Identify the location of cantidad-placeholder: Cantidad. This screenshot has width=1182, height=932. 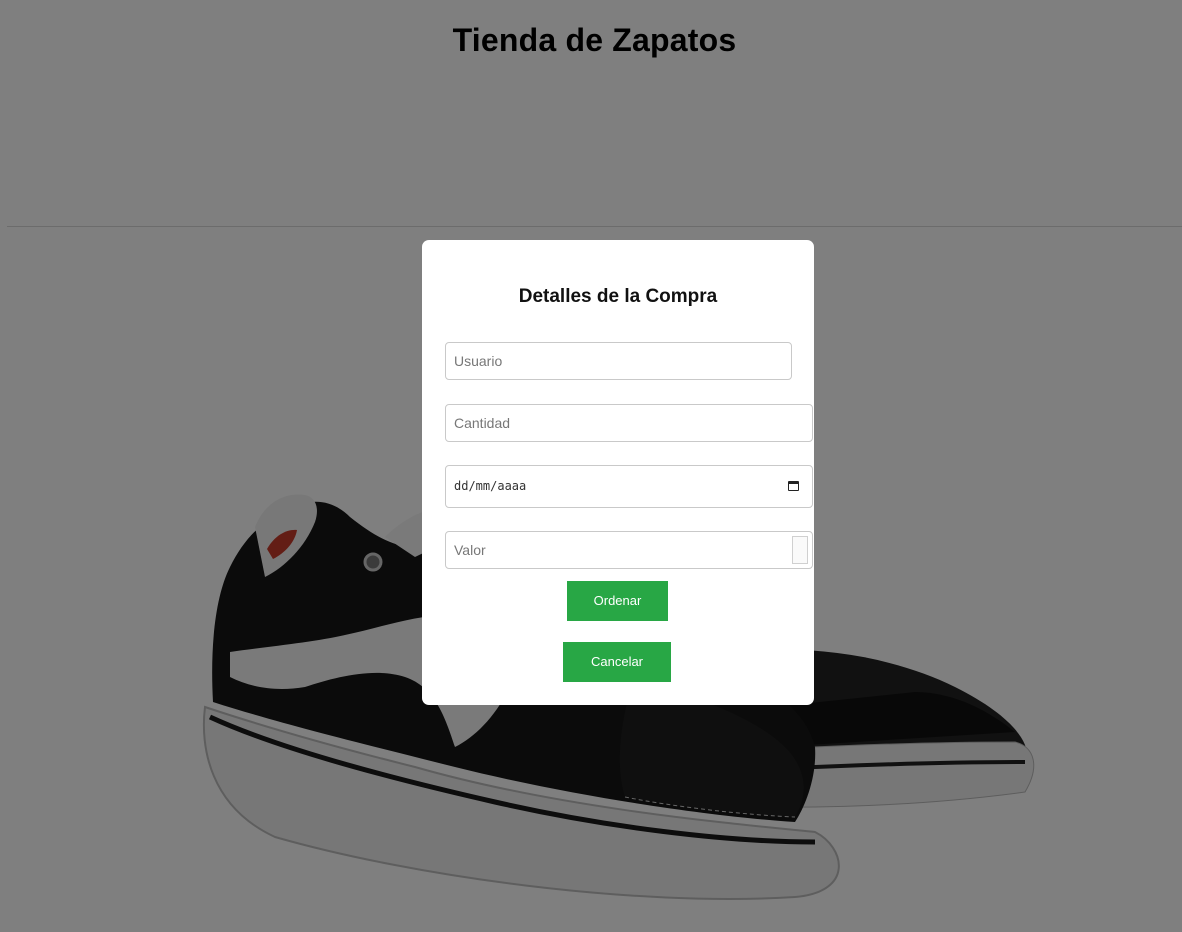
(482, 423).